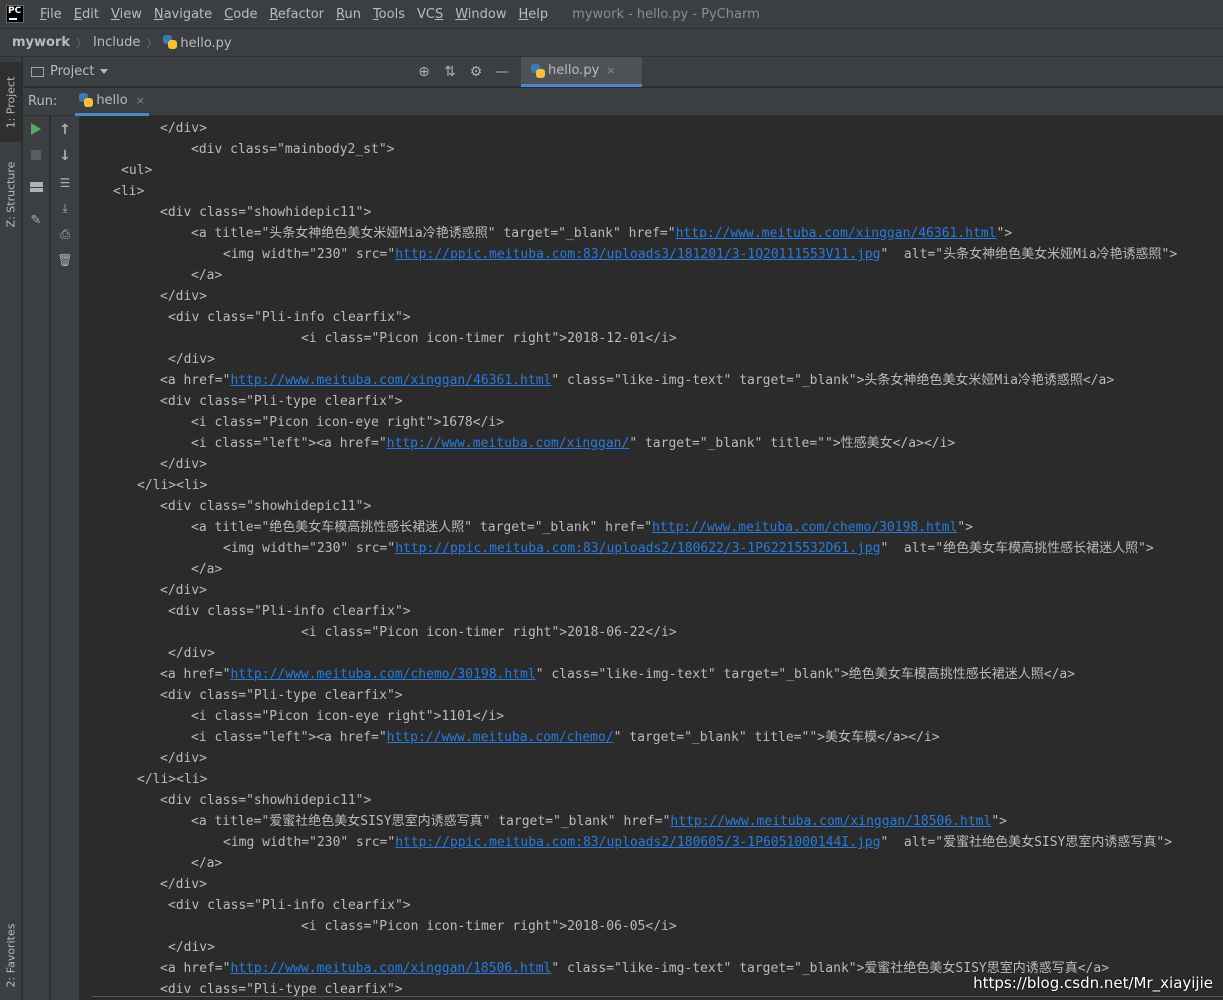 Image resolution: width=1223 pixels, height=1000 pixels. What do you see at coordinates (41, 42) in the screenshot?
I see `breadcrumb-project: mywork` at bounding box center [41, 42].